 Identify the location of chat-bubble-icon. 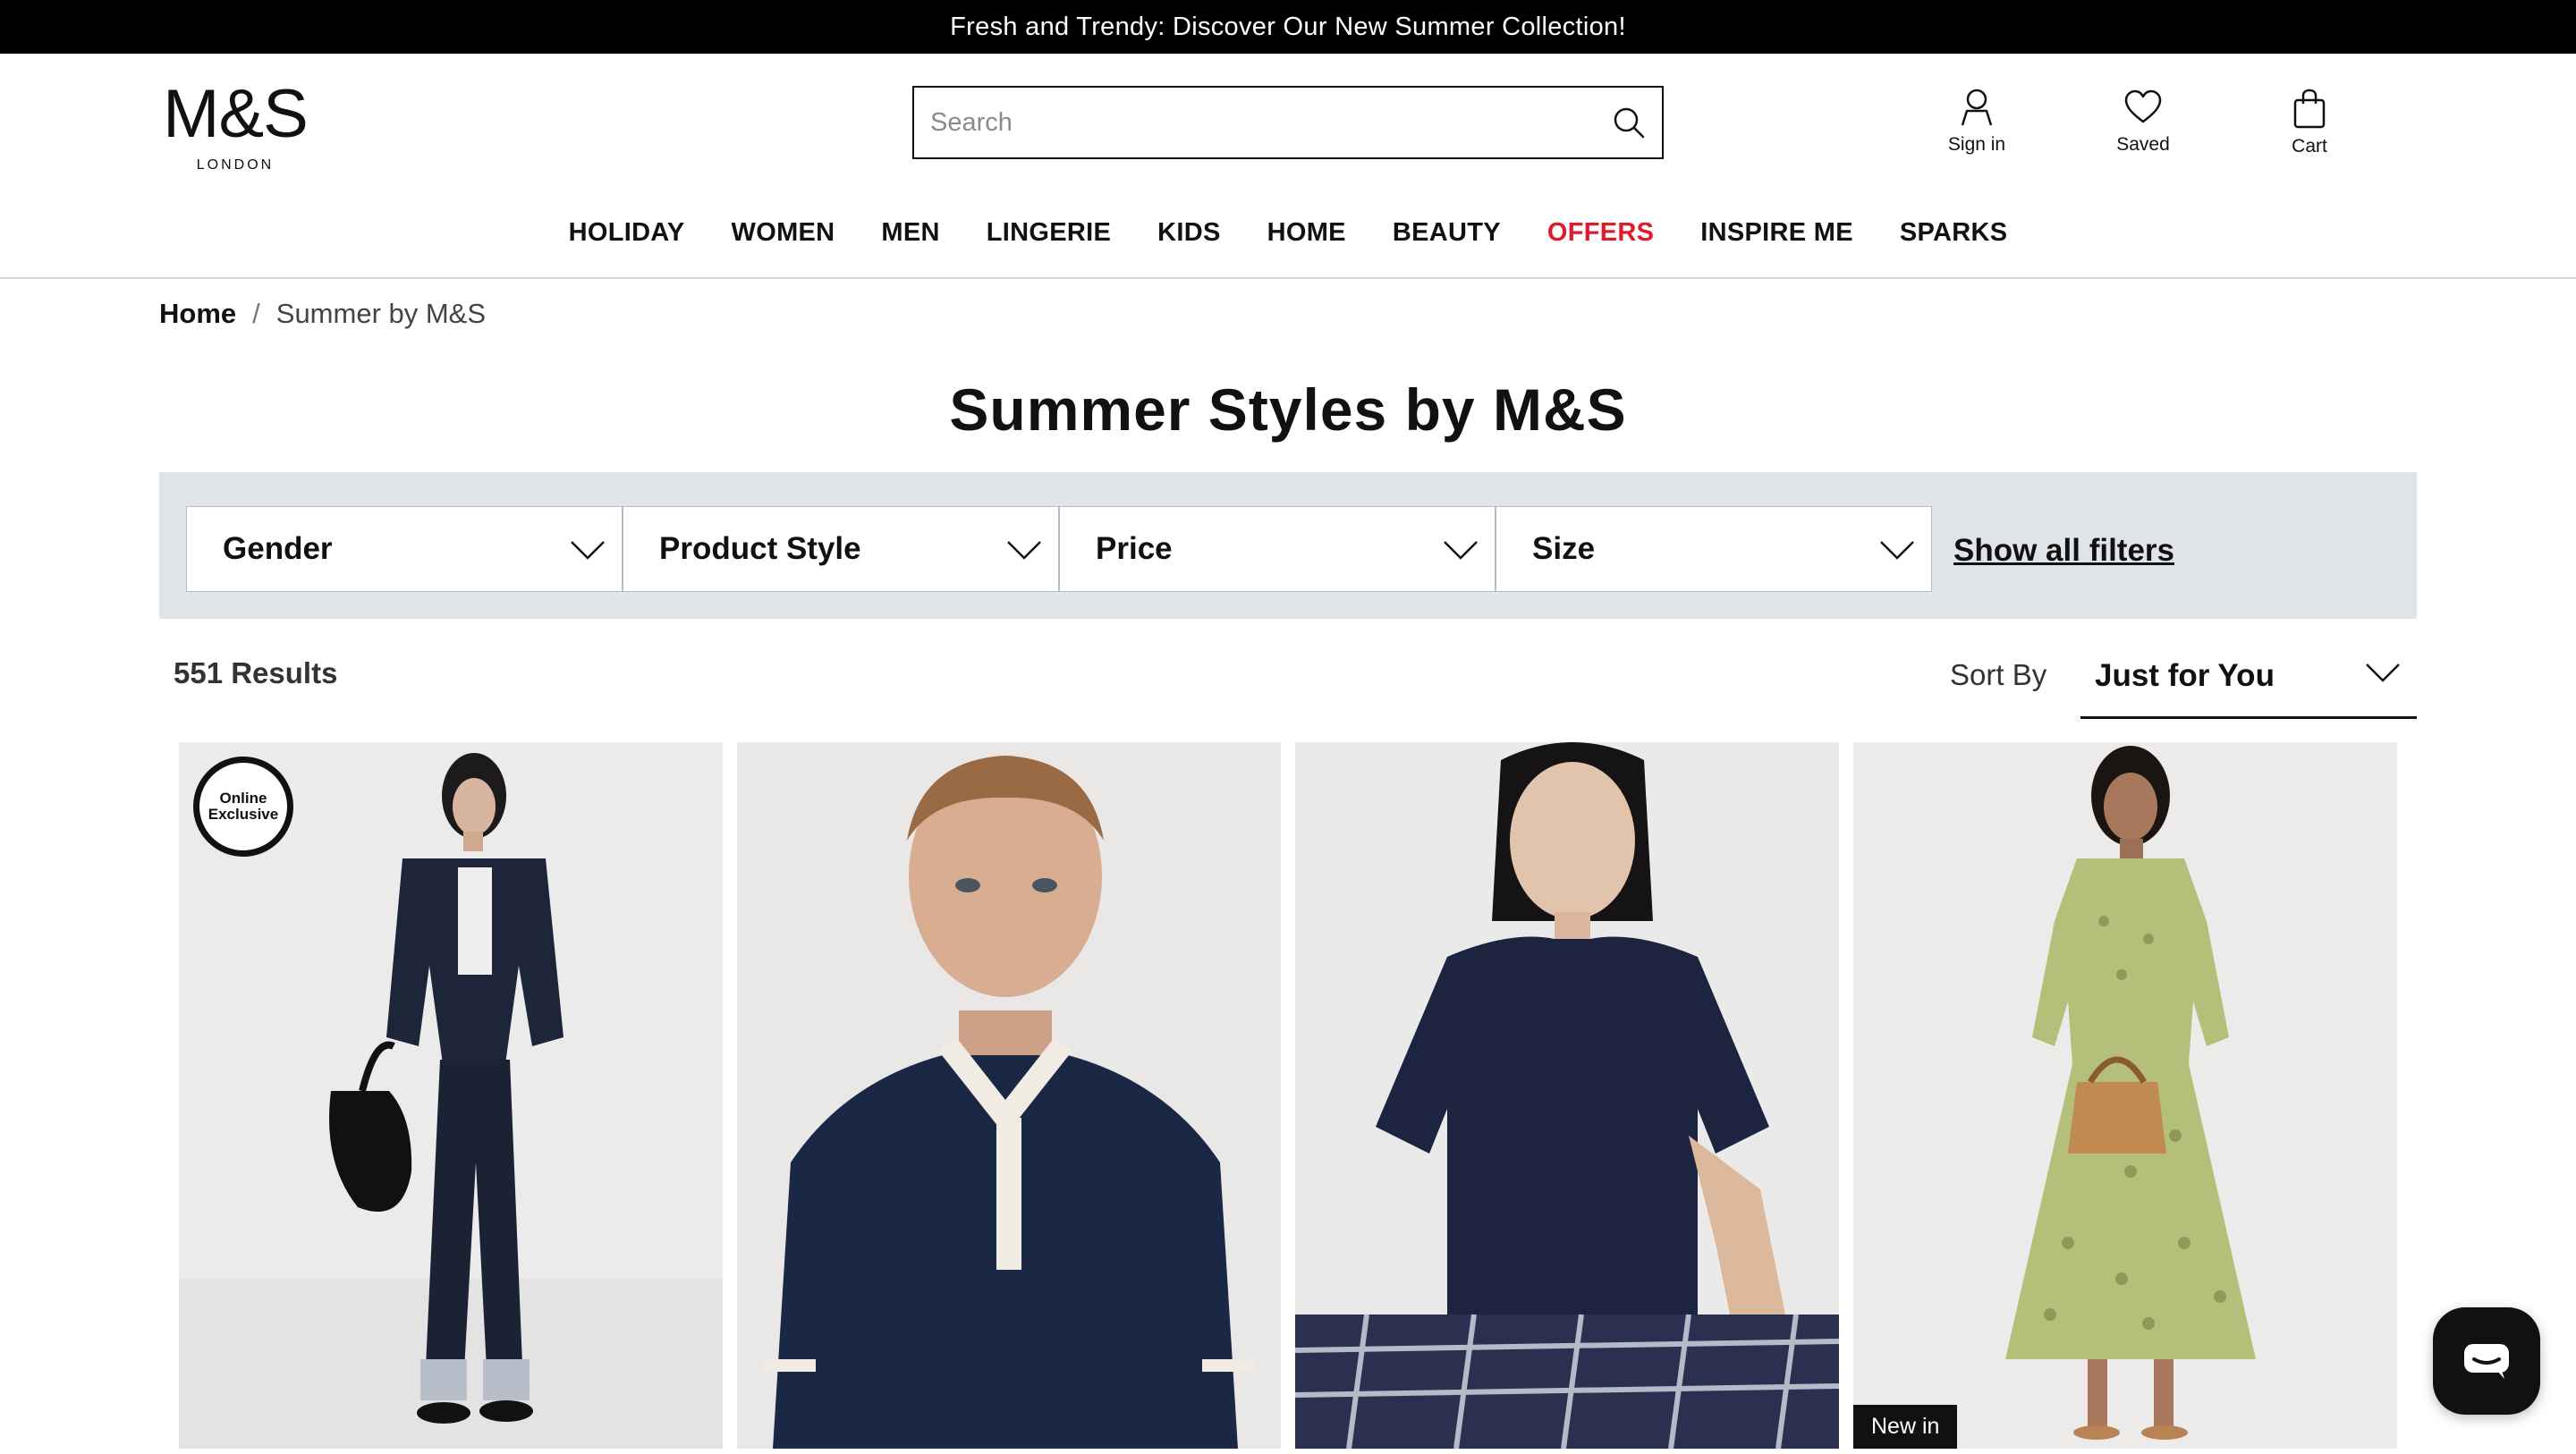
(2486, 1362).